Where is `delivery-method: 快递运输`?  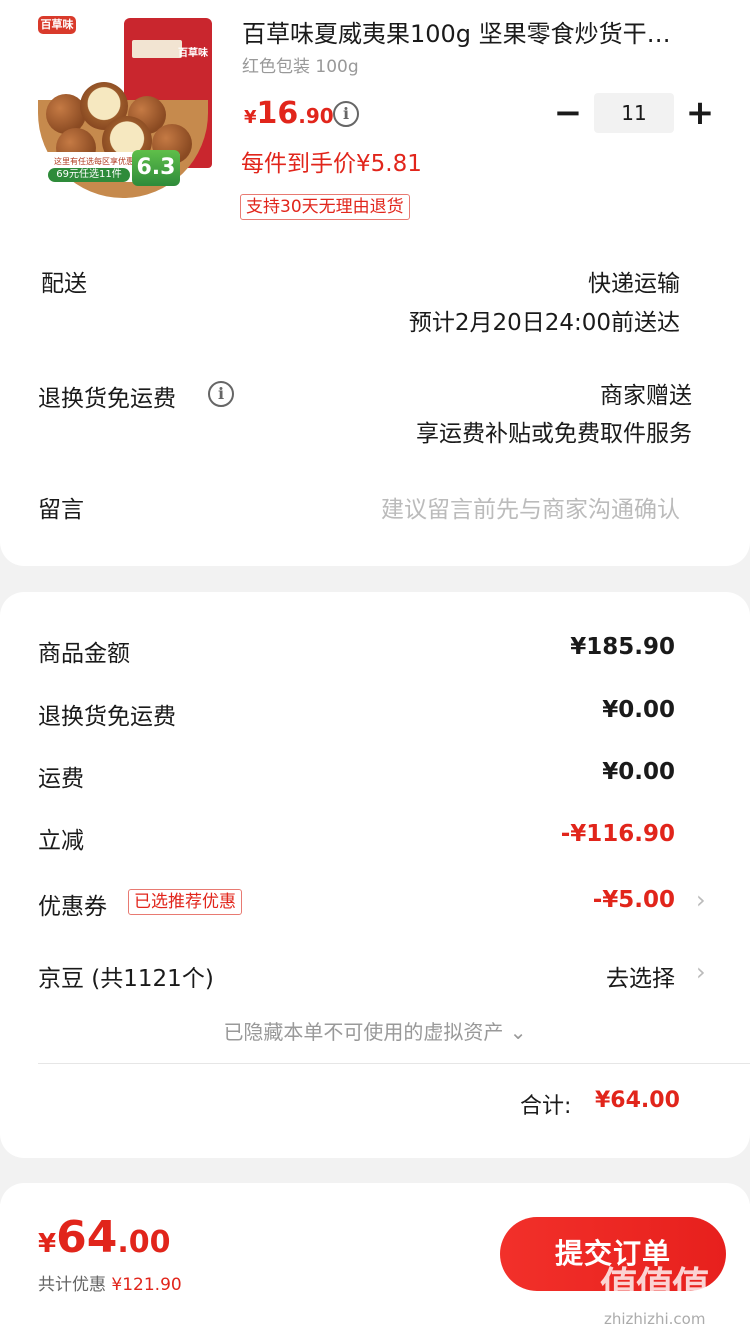 delivery-method: 快递运输 is located at coordinates (634, 281).